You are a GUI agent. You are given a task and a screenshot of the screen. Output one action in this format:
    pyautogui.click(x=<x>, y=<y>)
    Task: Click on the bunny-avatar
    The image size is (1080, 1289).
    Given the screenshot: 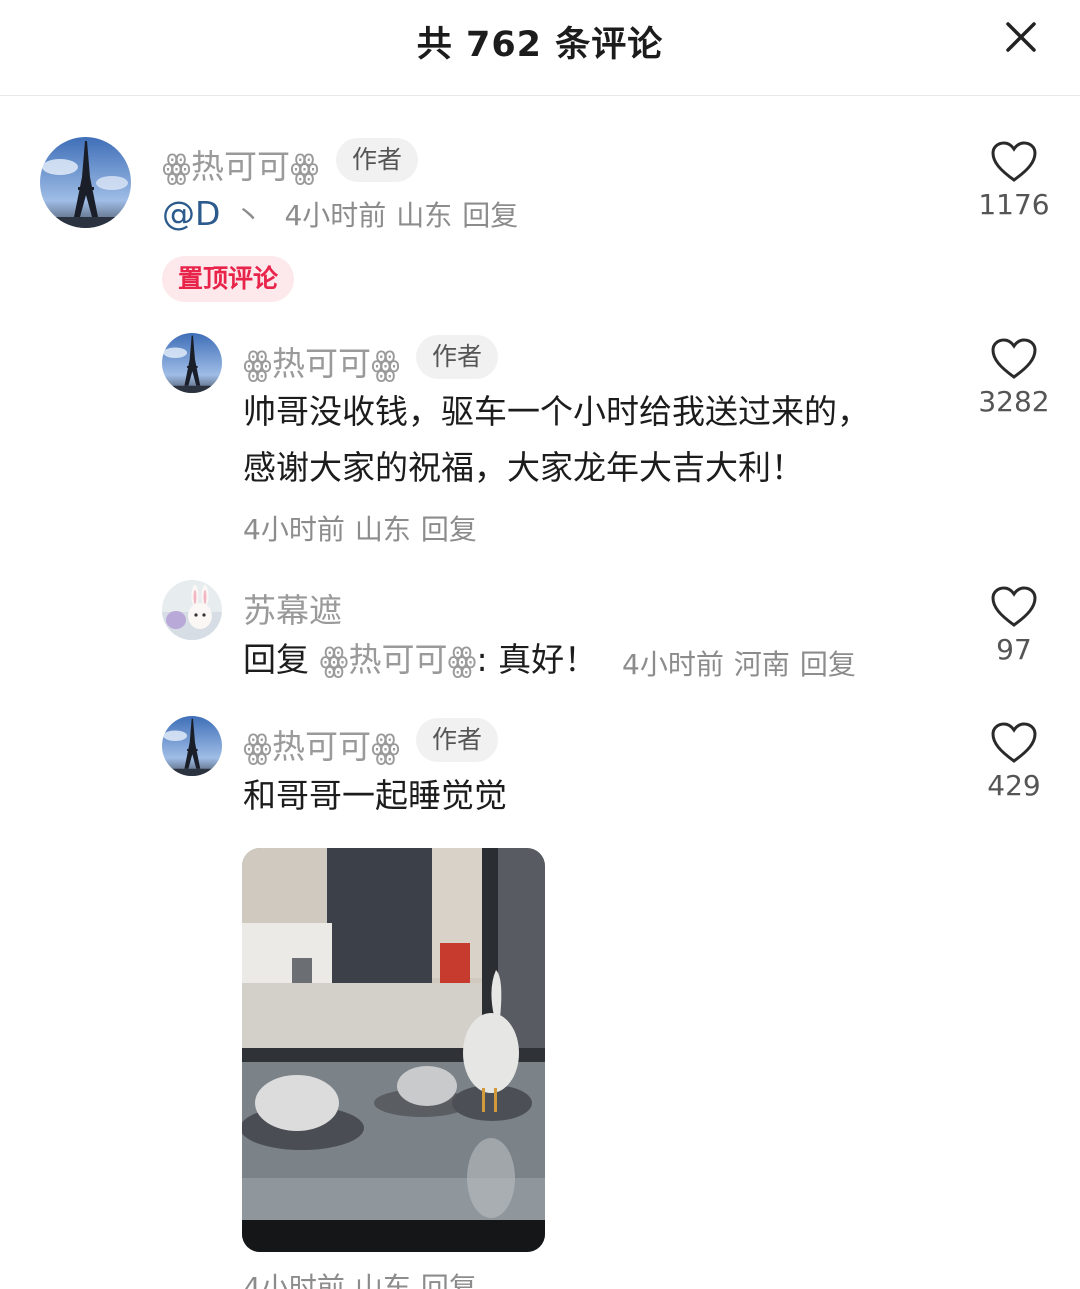 What is the action you would take?
    pyautogui.click(x=192, y=610)
    